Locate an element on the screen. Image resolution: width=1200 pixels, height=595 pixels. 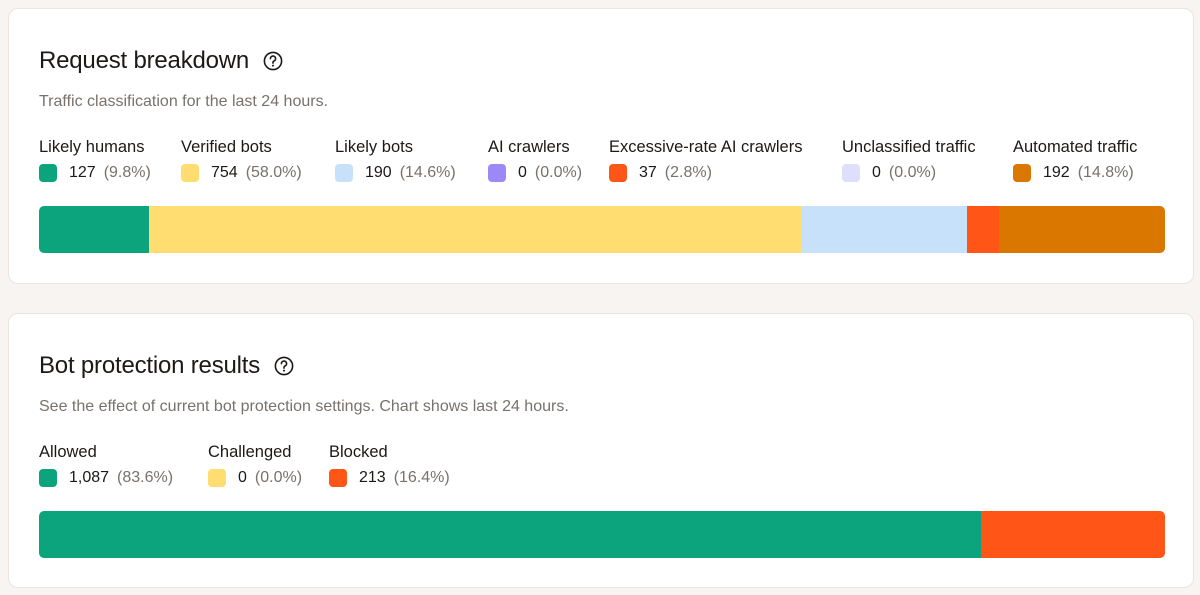
legend-count: 37 is located at coordinates (648, 172).